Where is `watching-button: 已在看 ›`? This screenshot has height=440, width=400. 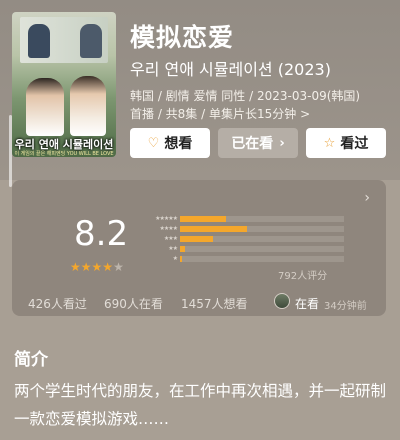 watching-button: 已在看 › is located at coordinates (258, 143).